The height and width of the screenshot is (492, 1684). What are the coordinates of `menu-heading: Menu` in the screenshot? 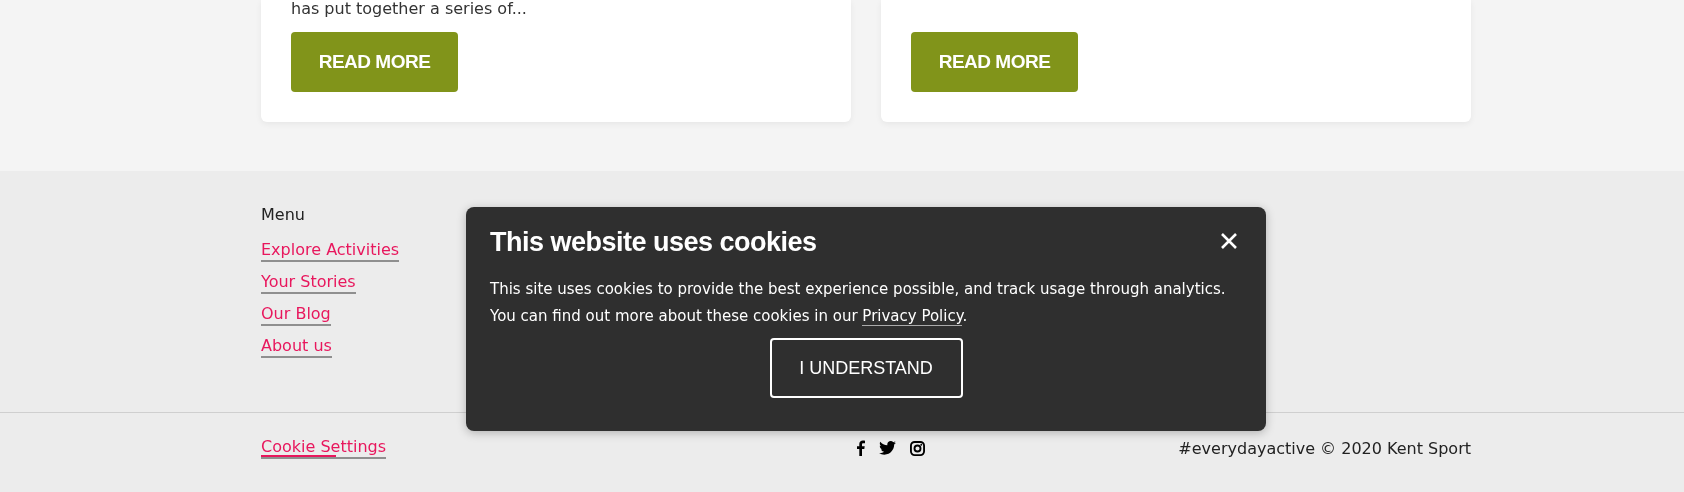 It's located at (283, 214).